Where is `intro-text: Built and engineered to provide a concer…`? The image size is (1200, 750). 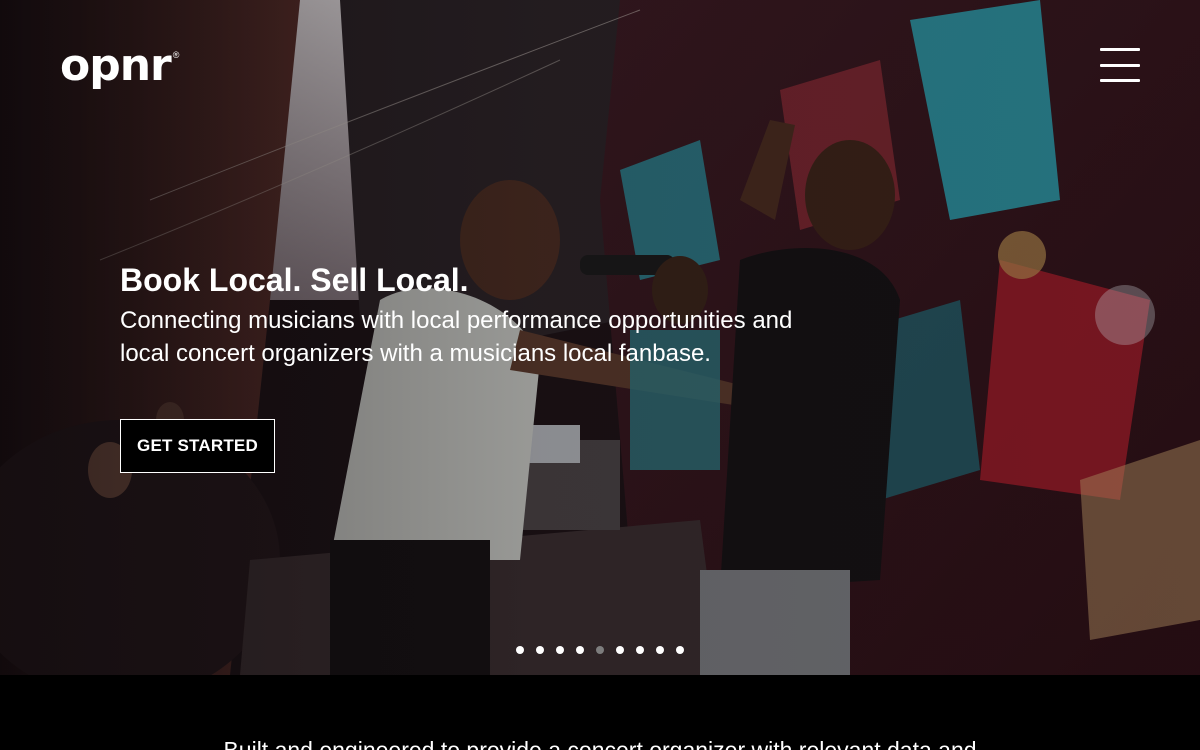
intro-text: Built and engineered to provide a concer… is located at coordinates (600, 743).